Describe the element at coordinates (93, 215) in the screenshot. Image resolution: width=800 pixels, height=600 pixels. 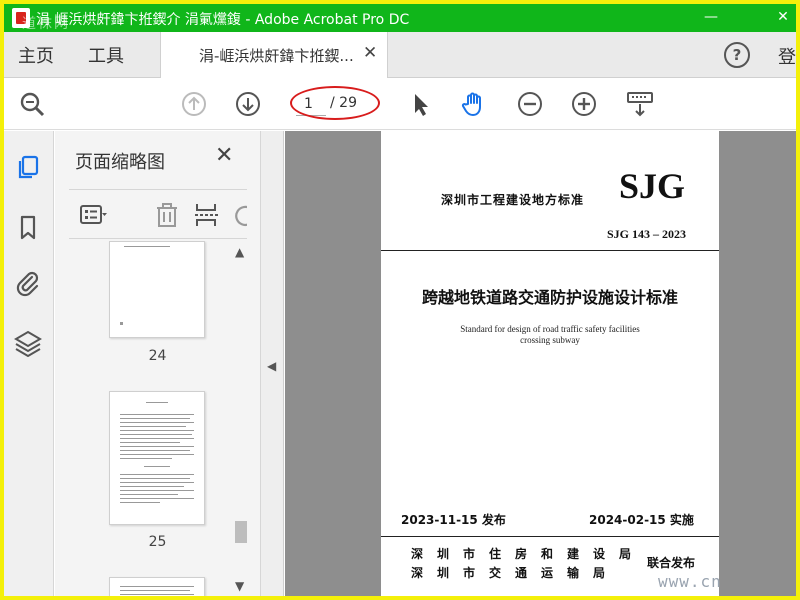
I see `thumbnail-options-icon` at that location.